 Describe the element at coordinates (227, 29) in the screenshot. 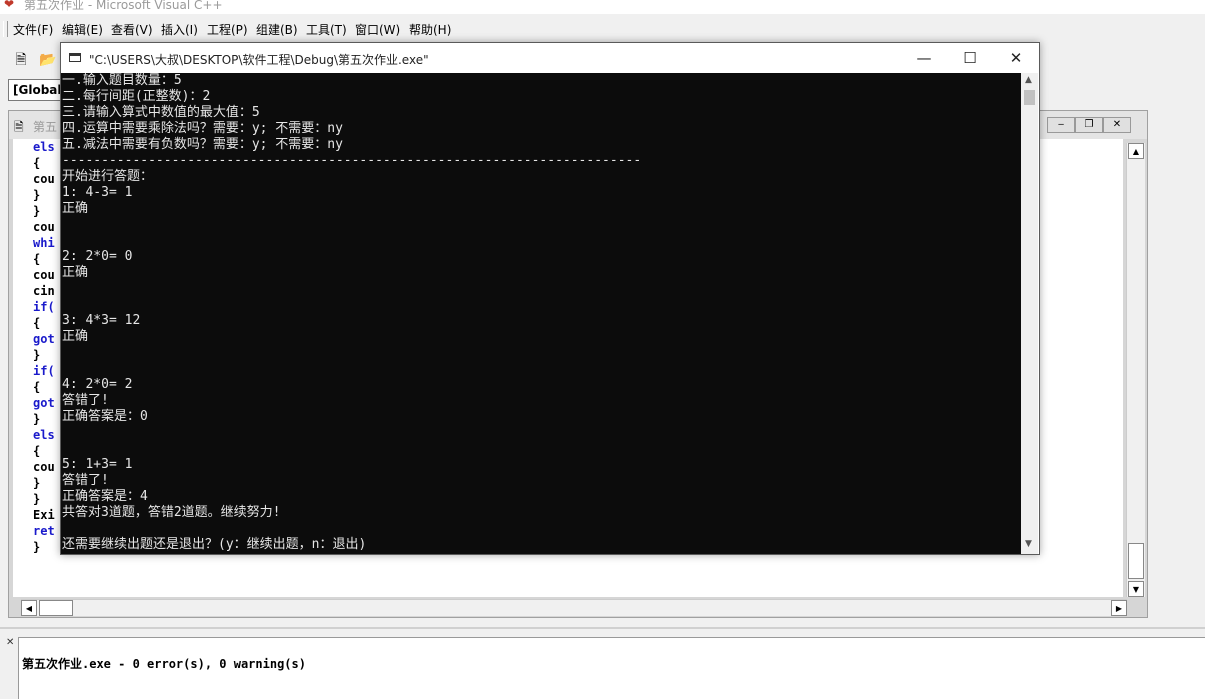

I see `menu-project: 工程(P)` at that location.